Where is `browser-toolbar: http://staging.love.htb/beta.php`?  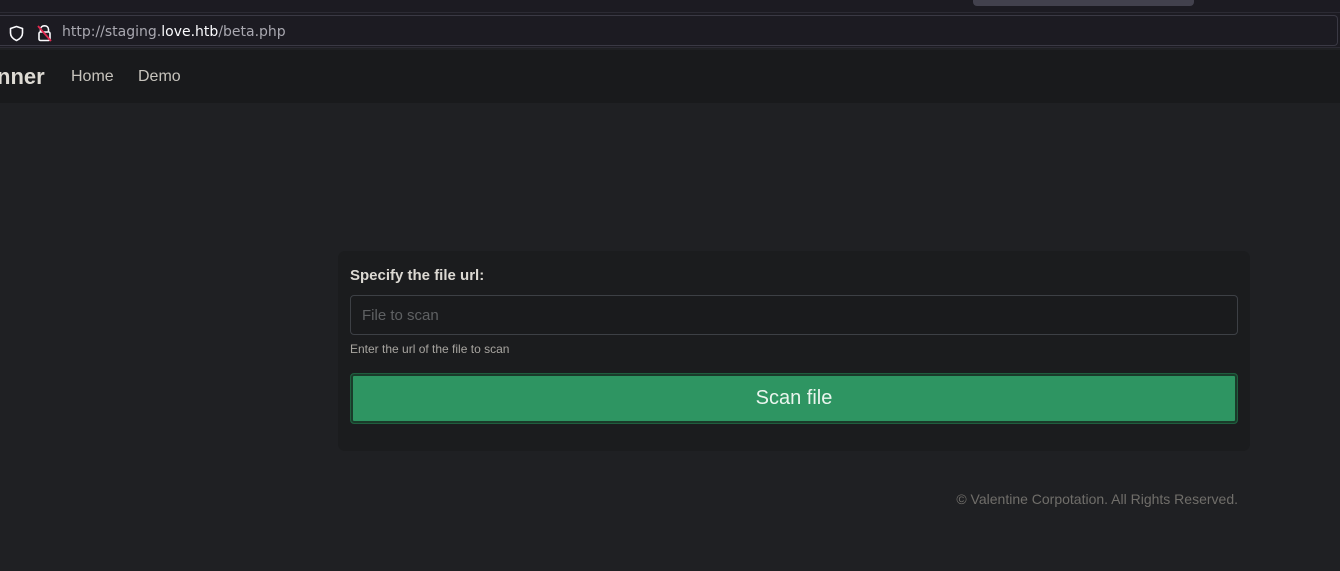
browser-toolbar: http://staging.love.htb/beta.php is located at coordinates (670, 30).